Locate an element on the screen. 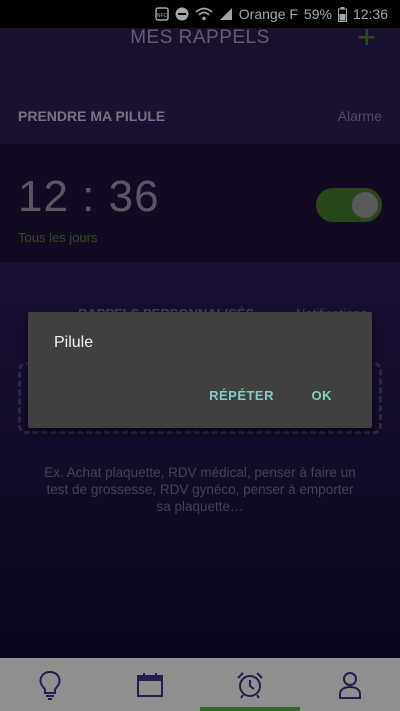 The width and height of the screenshot is (400, 711). alarm-toggle is located at coordinates (349, 205).